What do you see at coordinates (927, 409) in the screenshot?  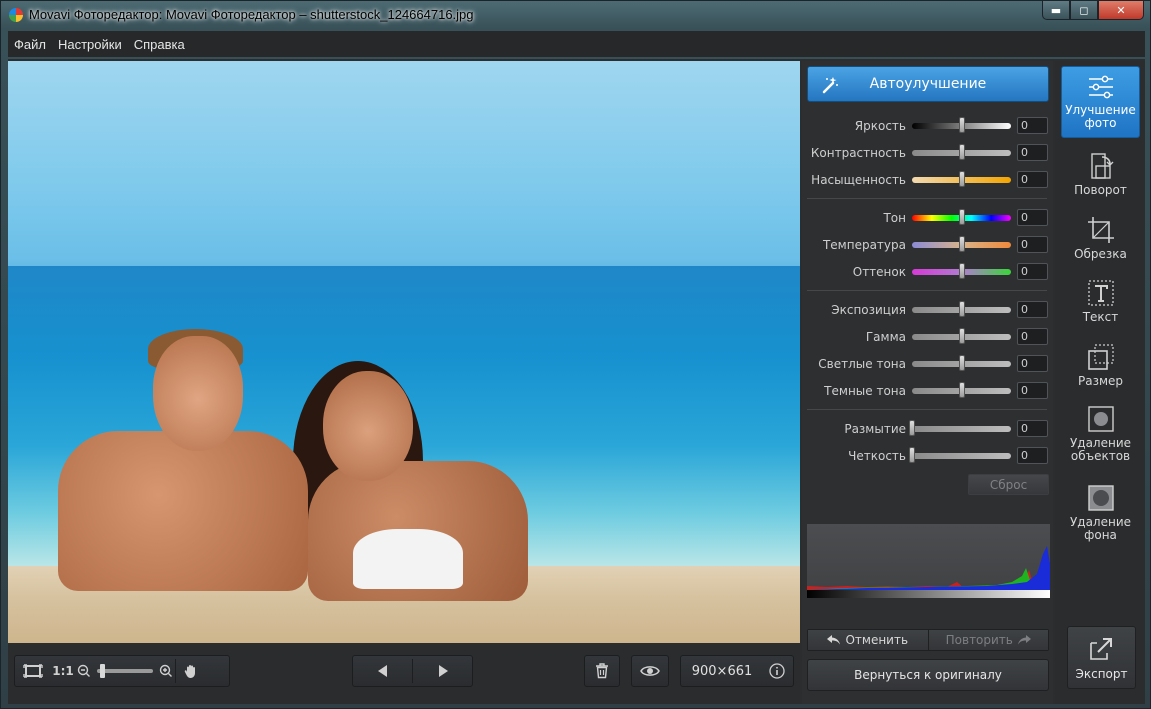 I see `panel-divider` at bounding box center [927, 409].